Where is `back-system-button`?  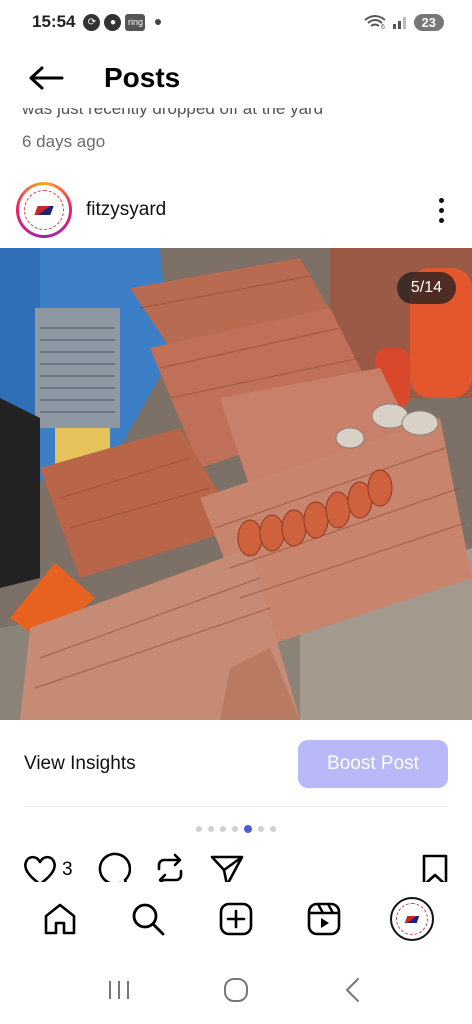 back-system-button is located at coordinates (353, 990).